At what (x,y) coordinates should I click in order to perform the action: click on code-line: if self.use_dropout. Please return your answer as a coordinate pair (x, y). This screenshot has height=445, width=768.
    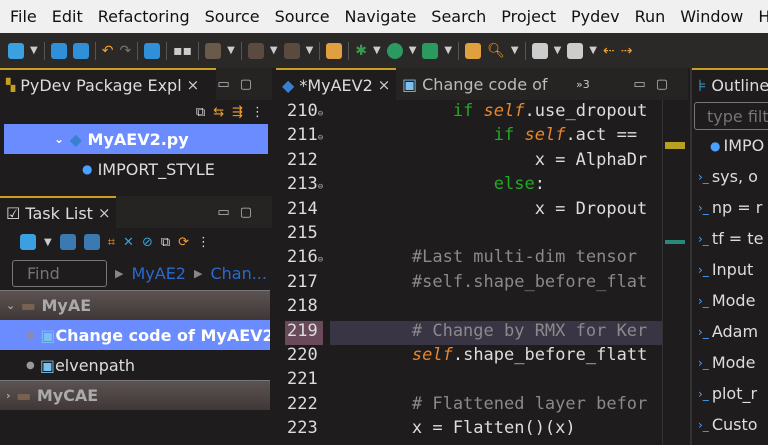
    Looking at the image, I should click on (496, 113).